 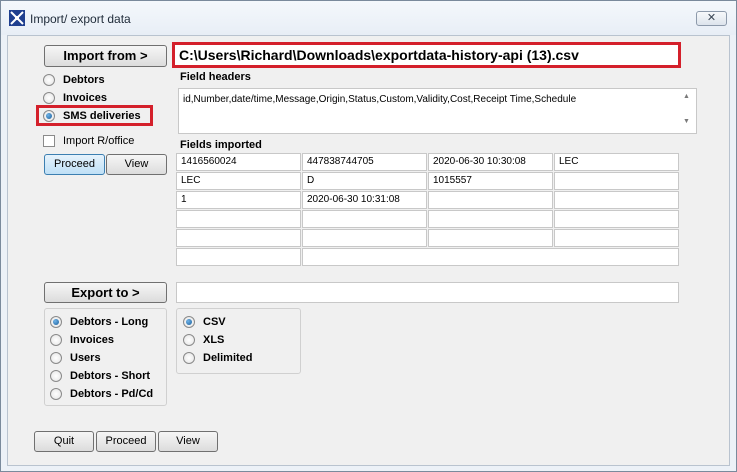 I want to click on footer-proceed-button: Proceed, so click(x=126, y=441).